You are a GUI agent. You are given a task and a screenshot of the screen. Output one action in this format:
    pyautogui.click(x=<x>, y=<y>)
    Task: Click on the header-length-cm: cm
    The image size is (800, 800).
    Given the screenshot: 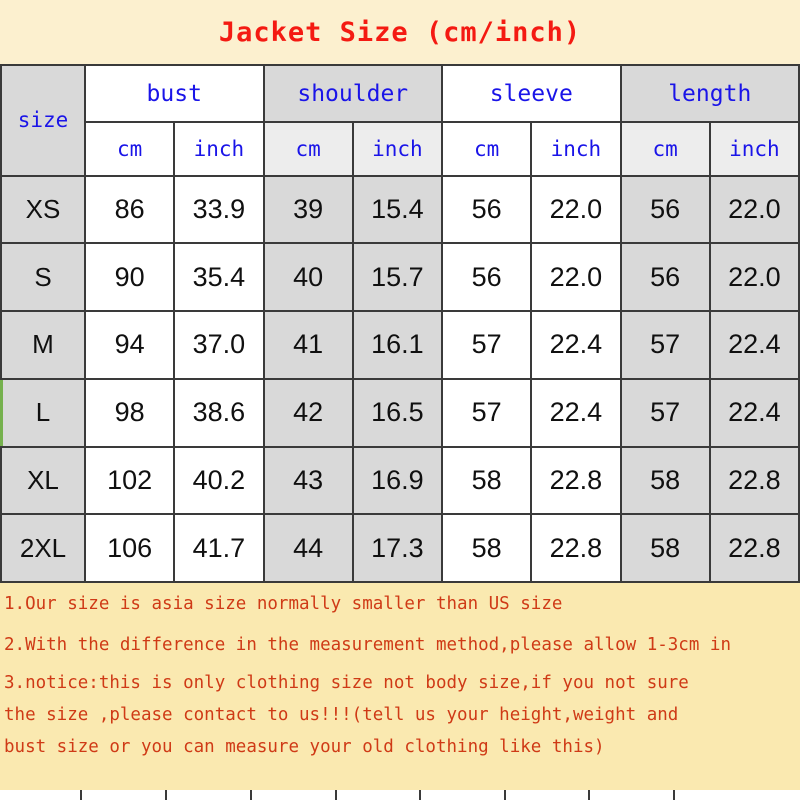 What is the action you would take?
    pyautogui.click(x=665, y=149)
    